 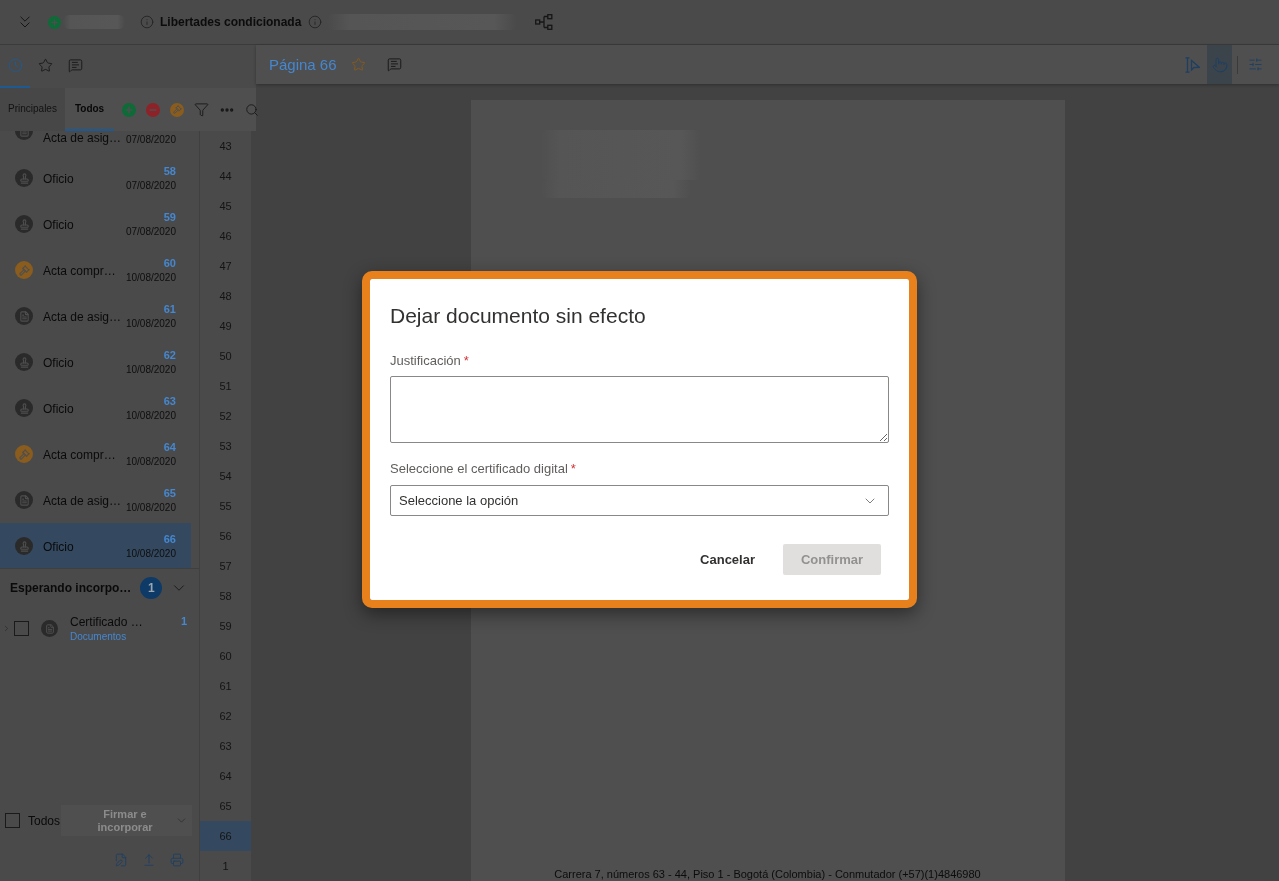 What do you see at coordinates (169, 309) in the screenshot?
I see `document-number: 61` at bounding box center [169, 309].